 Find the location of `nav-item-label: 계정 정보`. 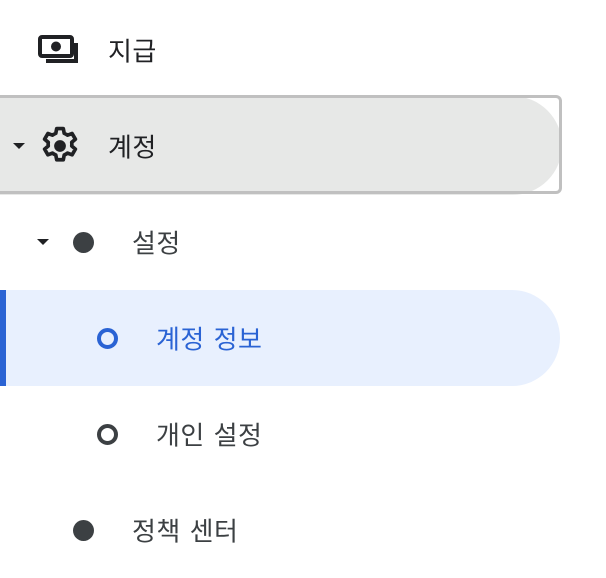

nav-item-label: 계정 정보 is located at coordinates (209, 340).